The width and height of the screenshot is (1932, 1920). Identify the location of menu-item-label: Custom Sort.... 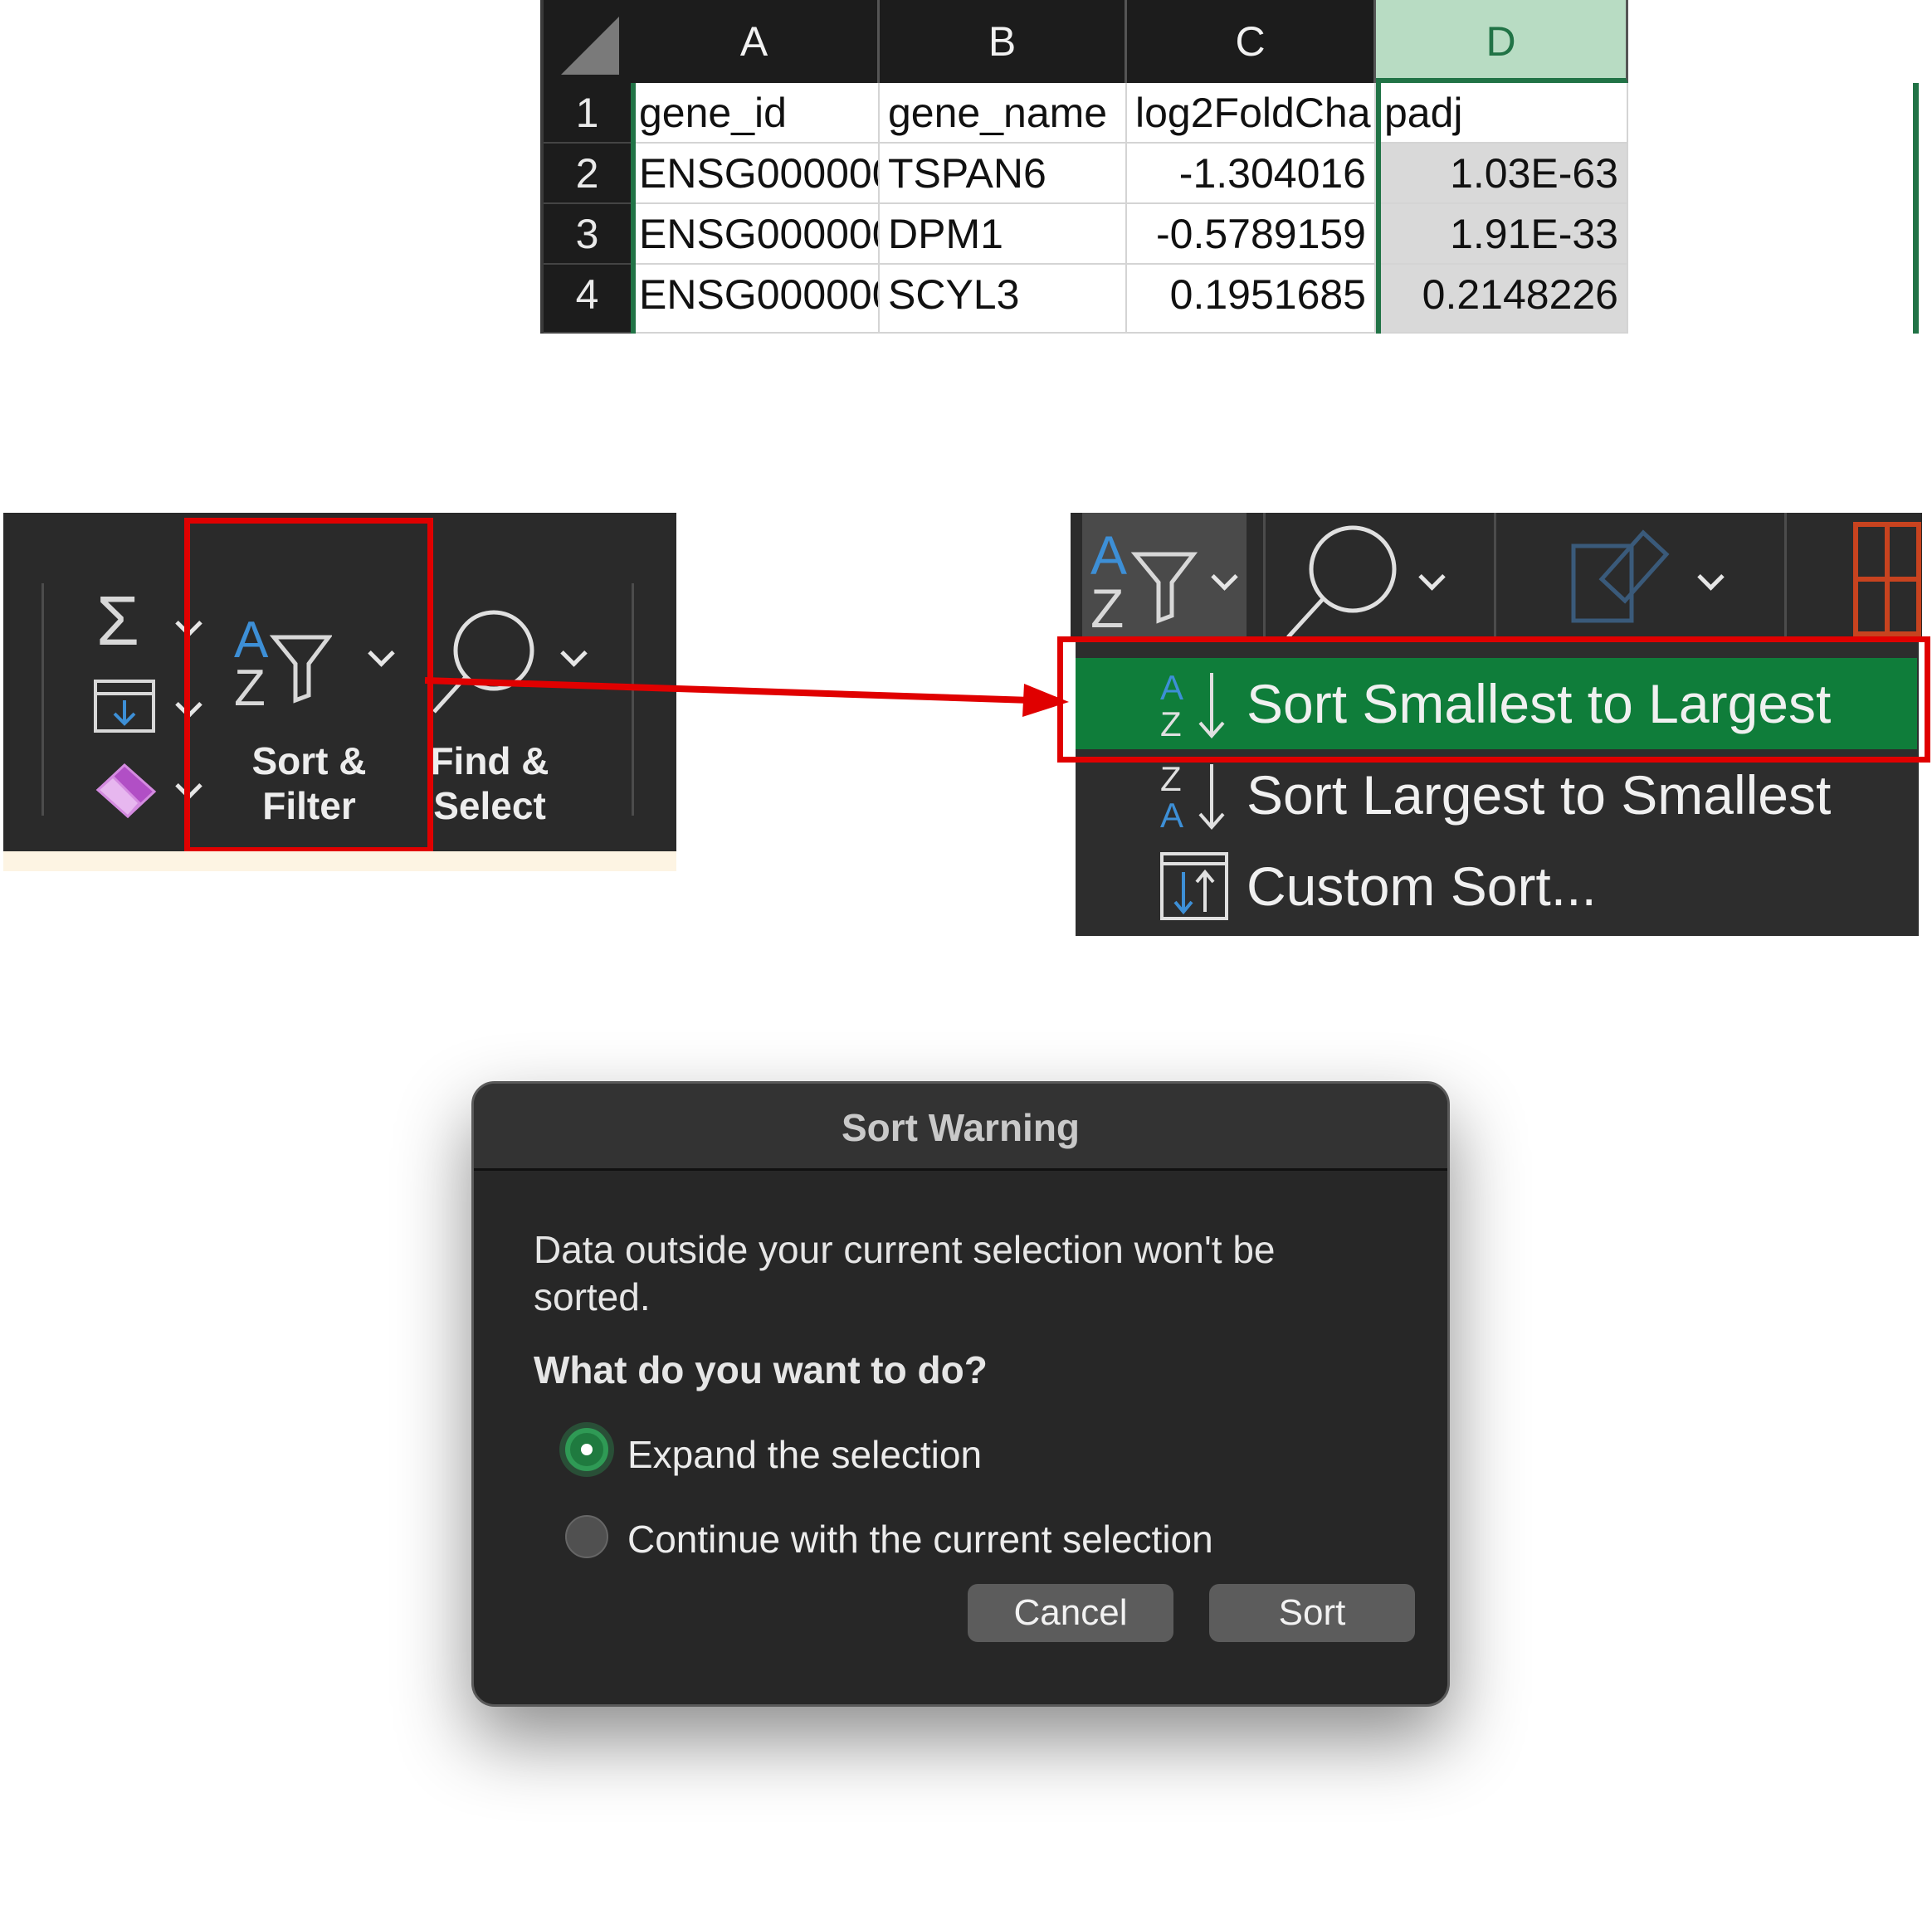
(1422, 886).